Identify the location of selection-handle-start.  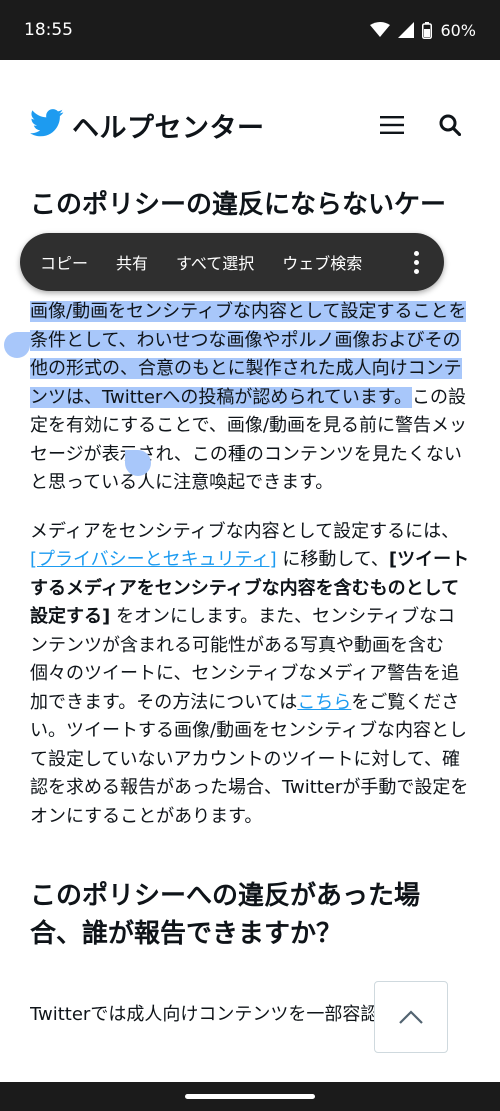
(17, 345).